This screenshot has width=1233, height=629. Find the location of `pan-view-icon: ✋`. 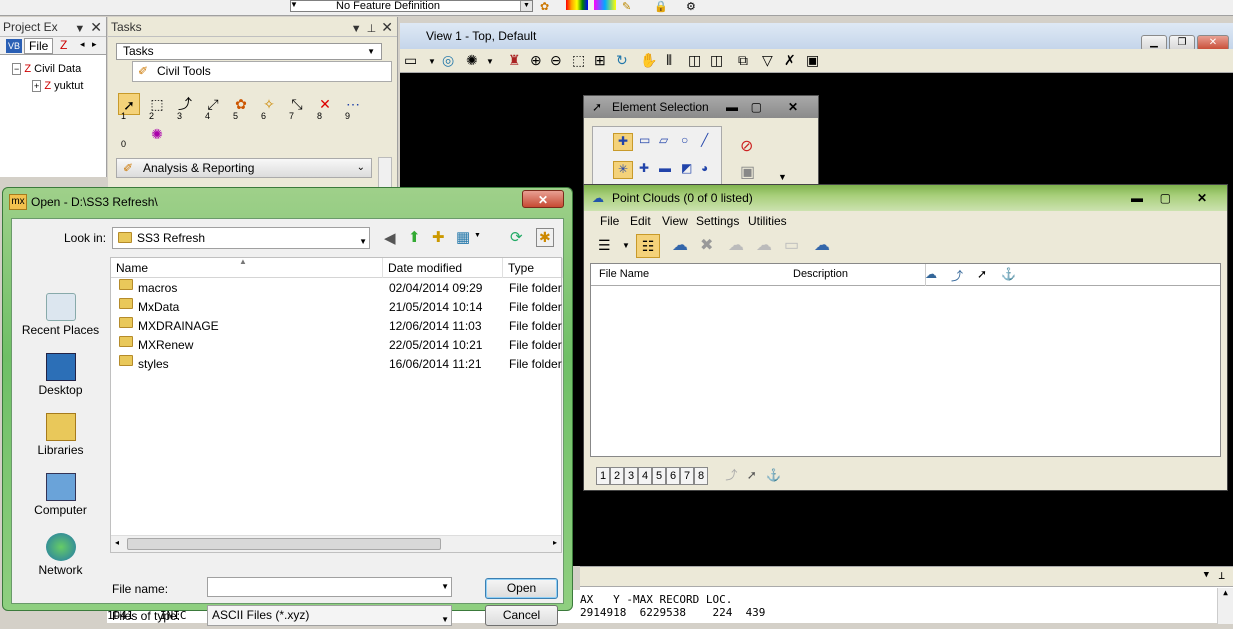

pan-view-icon: ✋ is located at coordinates (648, 60).